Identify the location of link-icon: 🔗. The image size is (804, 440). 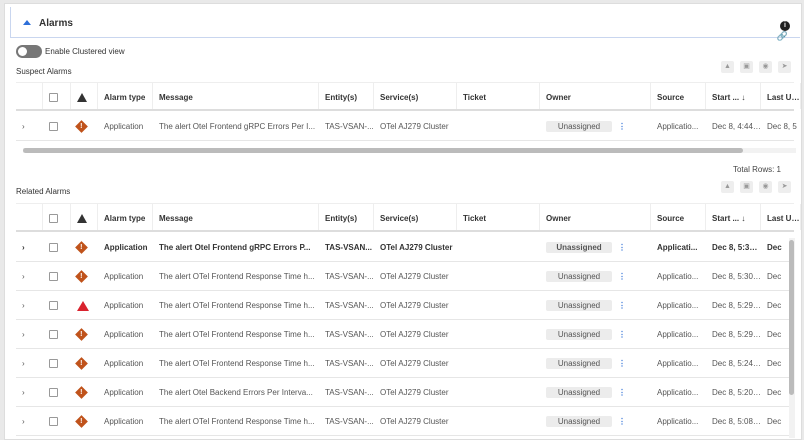
(782, 36).